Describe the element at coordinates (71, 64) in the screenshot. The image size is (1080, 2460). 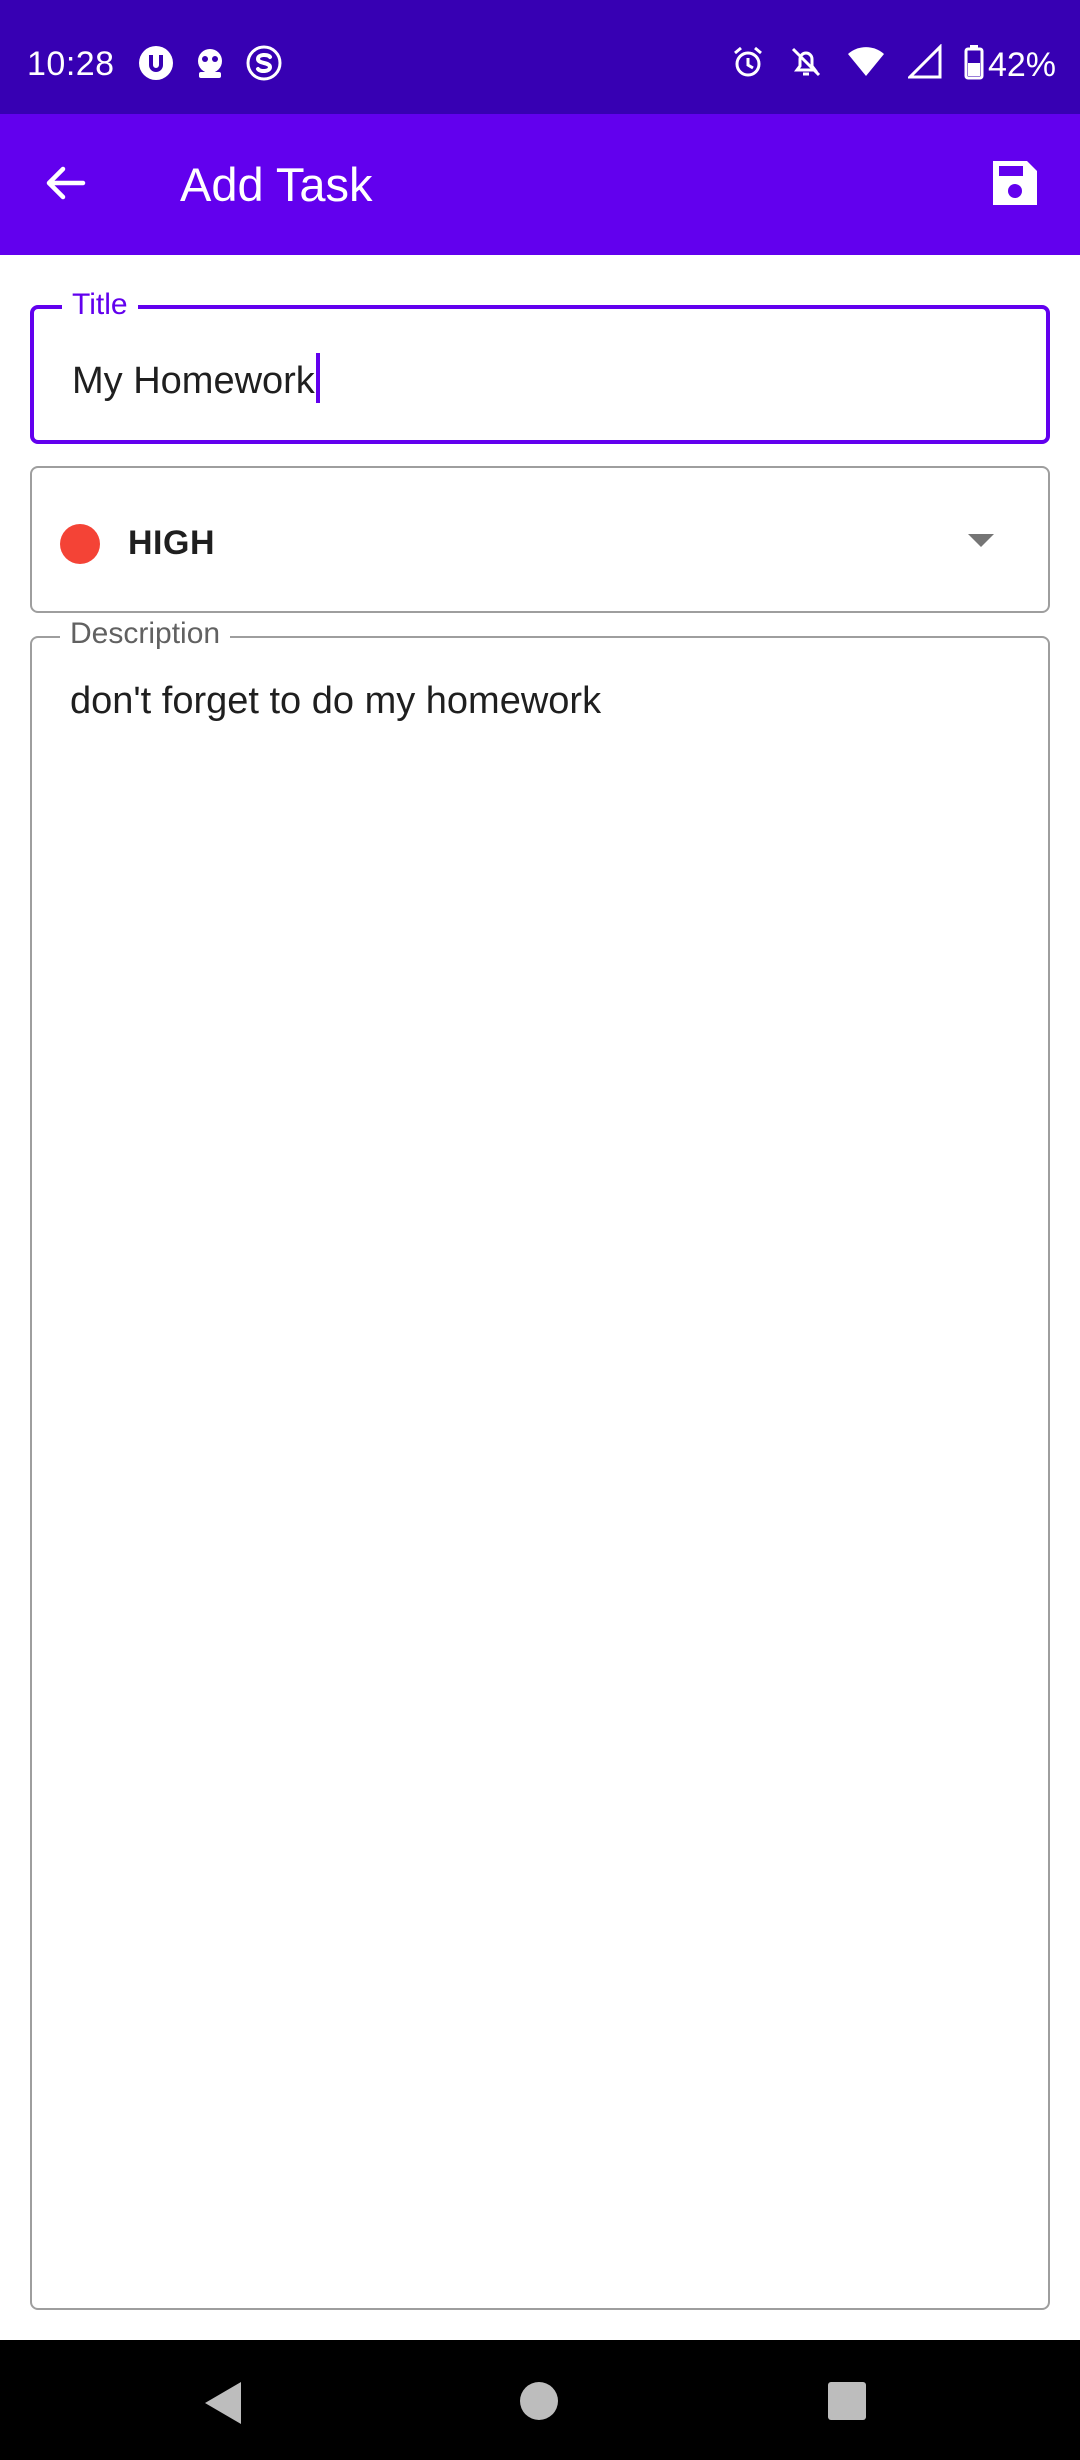
I see `status-time: 10:28` at that location.